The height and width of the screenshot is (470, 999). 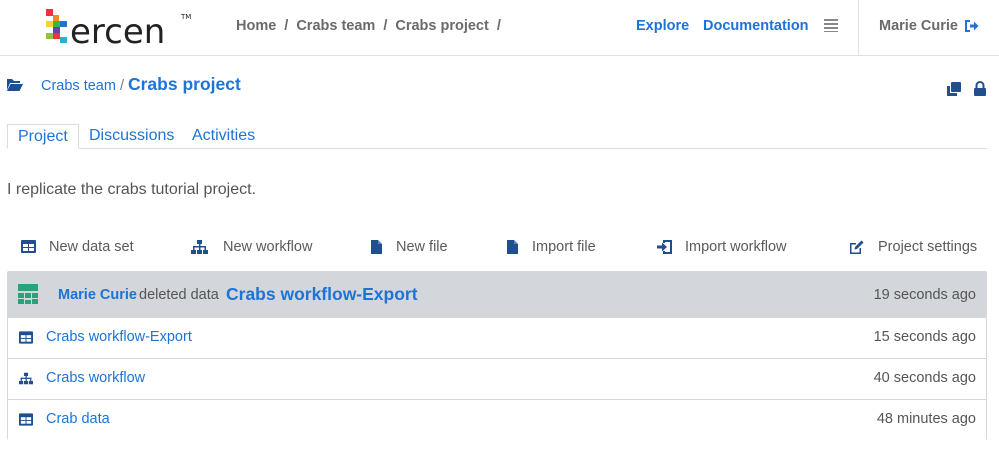 I want to click on user-avatar-icon, so click(x=28, y=294).